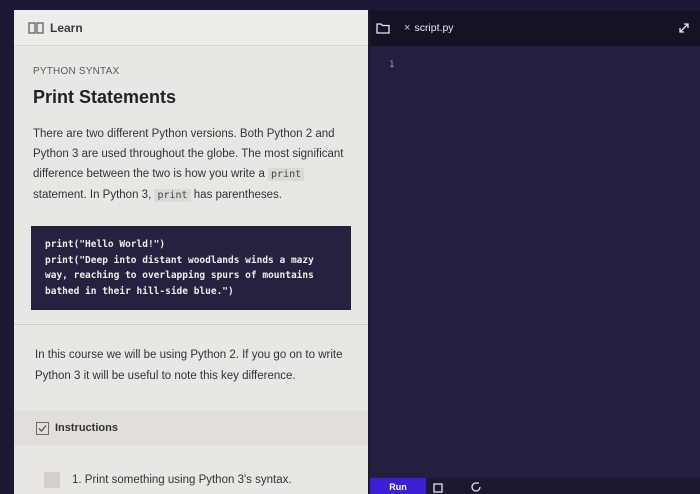 The height and width of the screenshot is (494, 700). Describe the element at coordinates (36, 27) in the screenshot. I see `book-icon` at that location.